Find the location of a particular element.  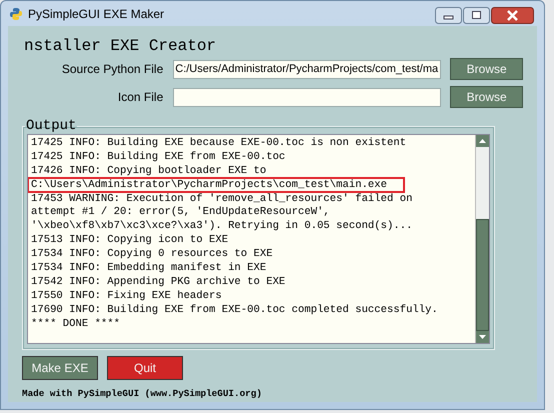

minimize-button is located at coordinates (448, 15).